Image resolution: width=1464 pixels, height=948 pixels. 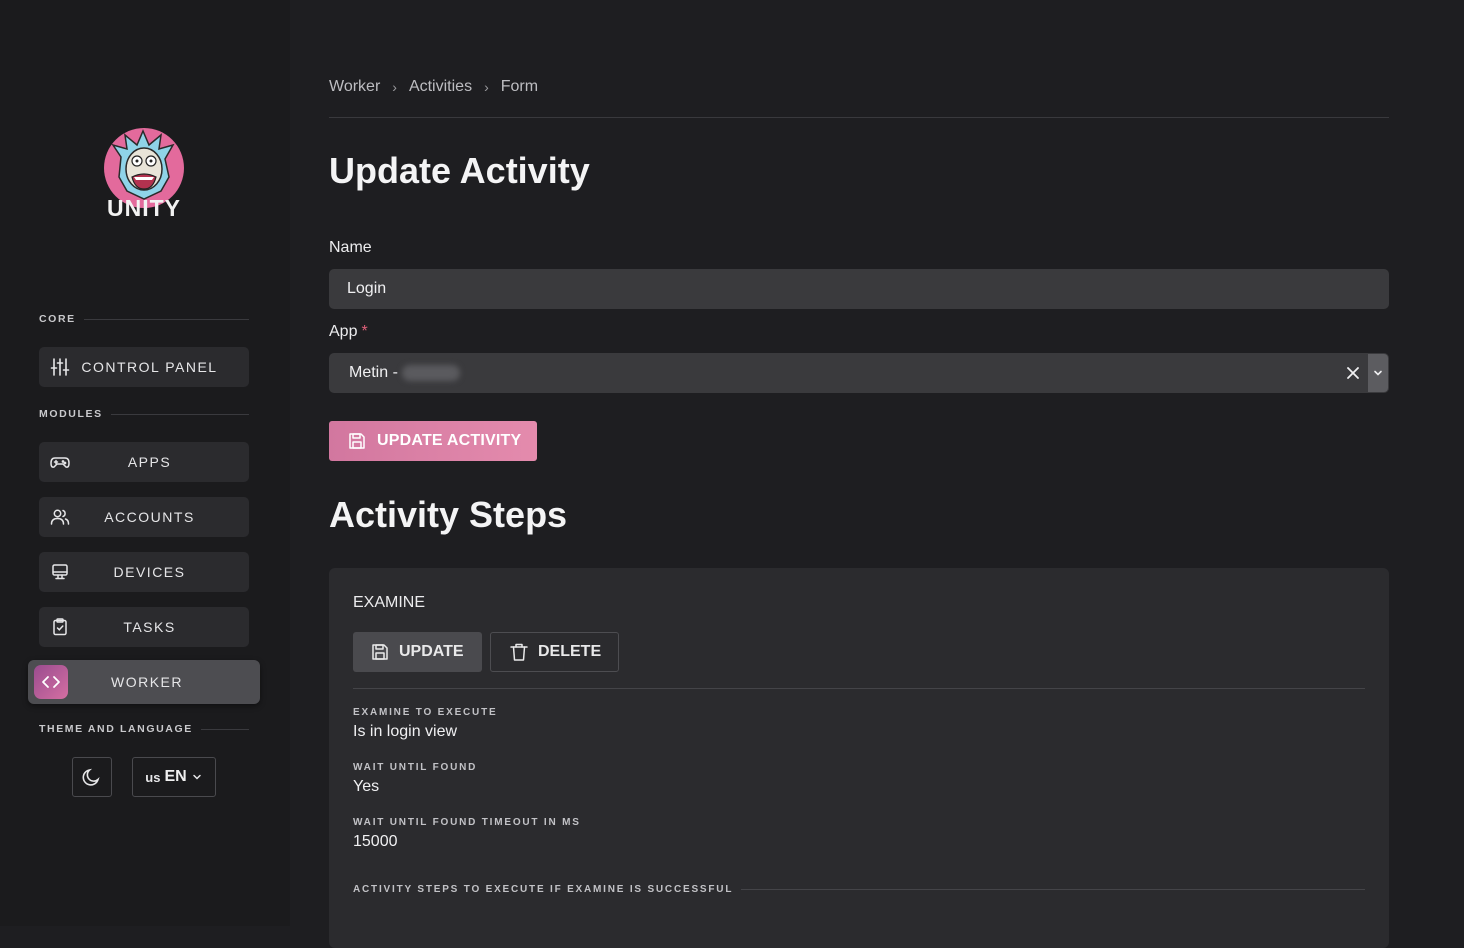 What do you see at coordinates (60, 367) in the screenshot?
I see `sliders-icon` at bounding box center [60, 367].